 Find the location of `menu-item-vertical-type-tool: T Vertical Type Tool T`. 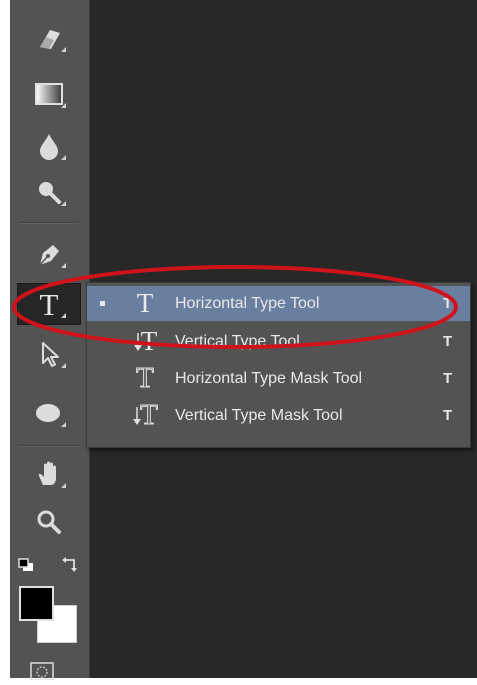

menu-item-vertical-type-tool: T Vertical Type Tool T is located at coordinates (278, 341).